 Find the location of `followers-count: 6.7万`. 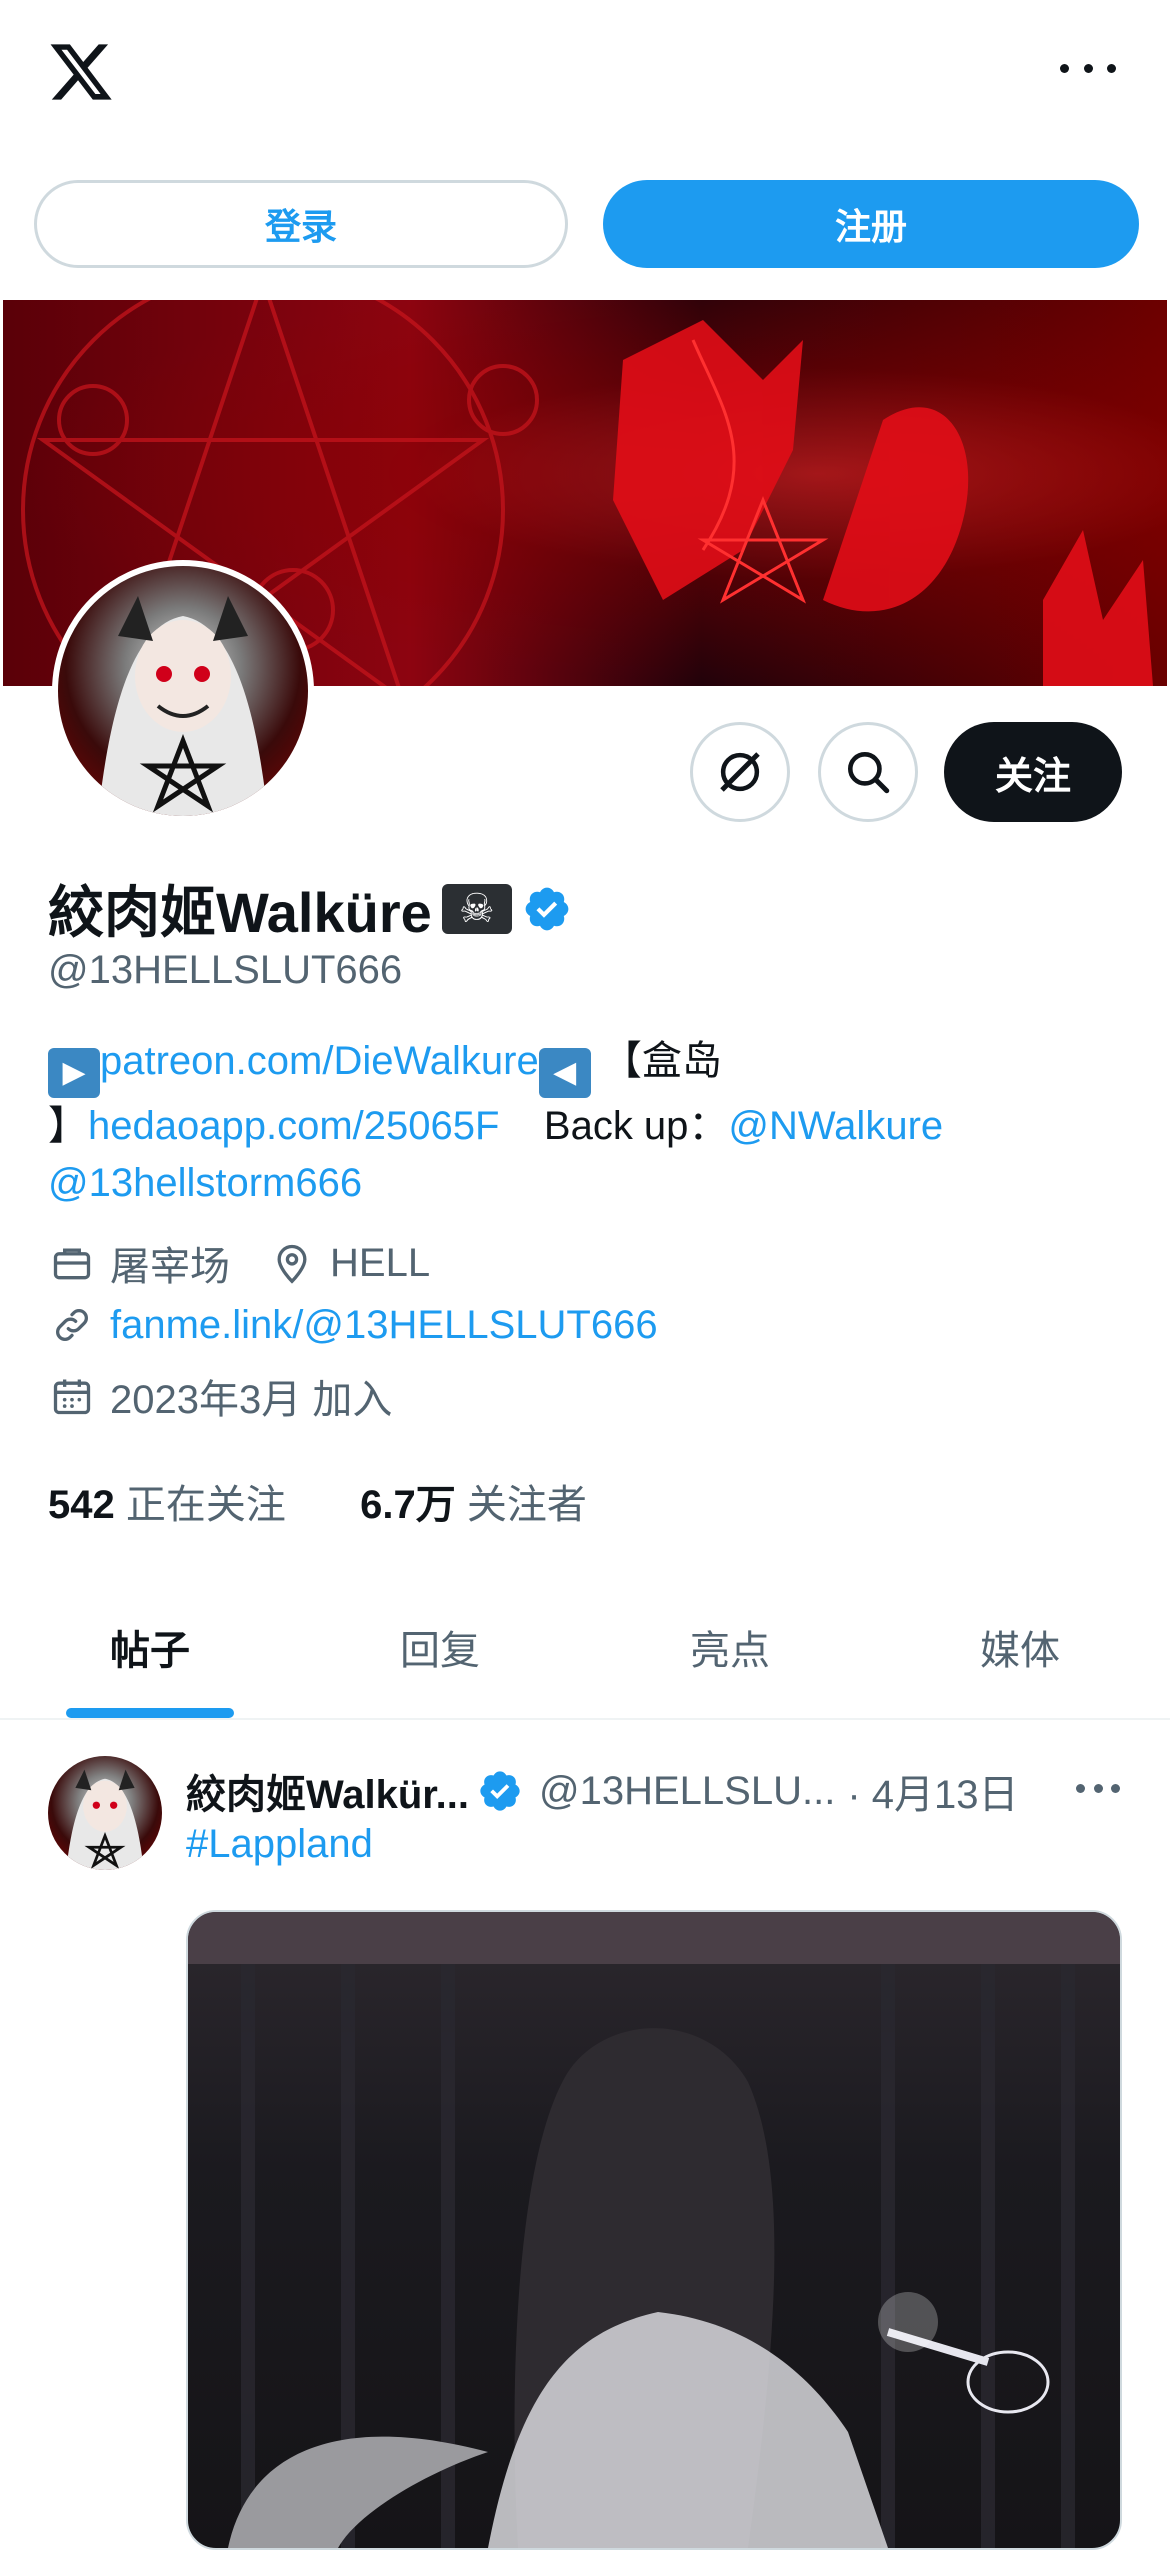

followers-count: 6.7万 is located at coordinates (408, 1505).